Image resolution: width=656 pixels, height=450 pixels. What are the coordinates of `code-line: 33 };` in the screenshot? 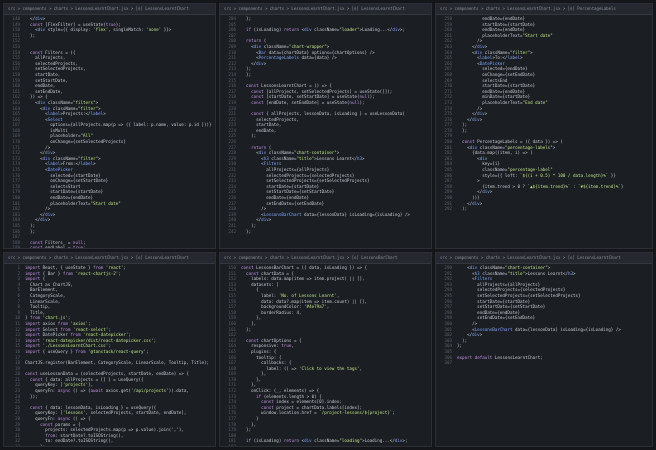 It's located at (109, 445).